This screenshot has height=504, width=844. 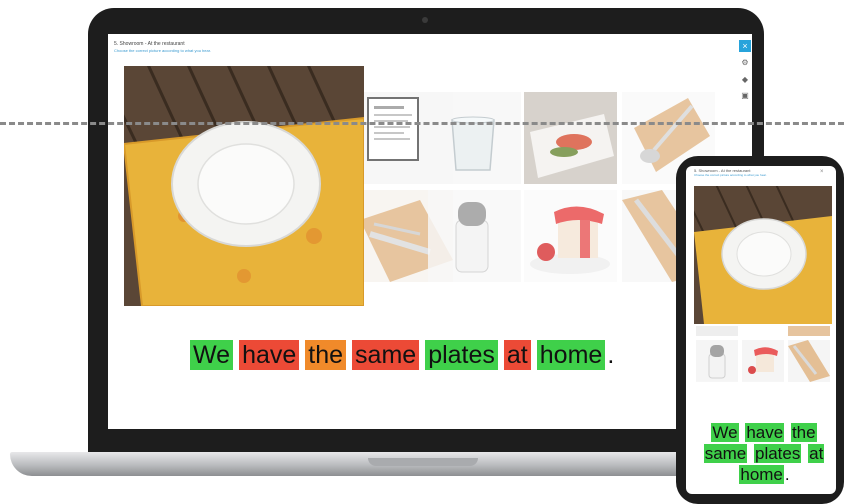 What do you see at coordinates (212, 355) in the screenshot?
I see `word-we: We` at bounding box center [212, 355].